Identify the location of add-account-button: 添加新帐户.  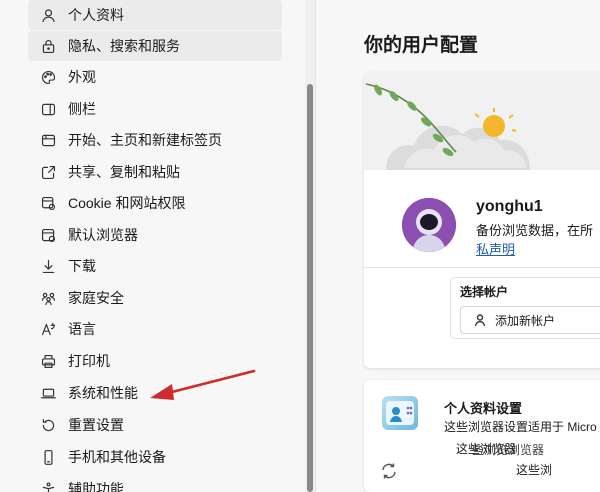
(530, 320).